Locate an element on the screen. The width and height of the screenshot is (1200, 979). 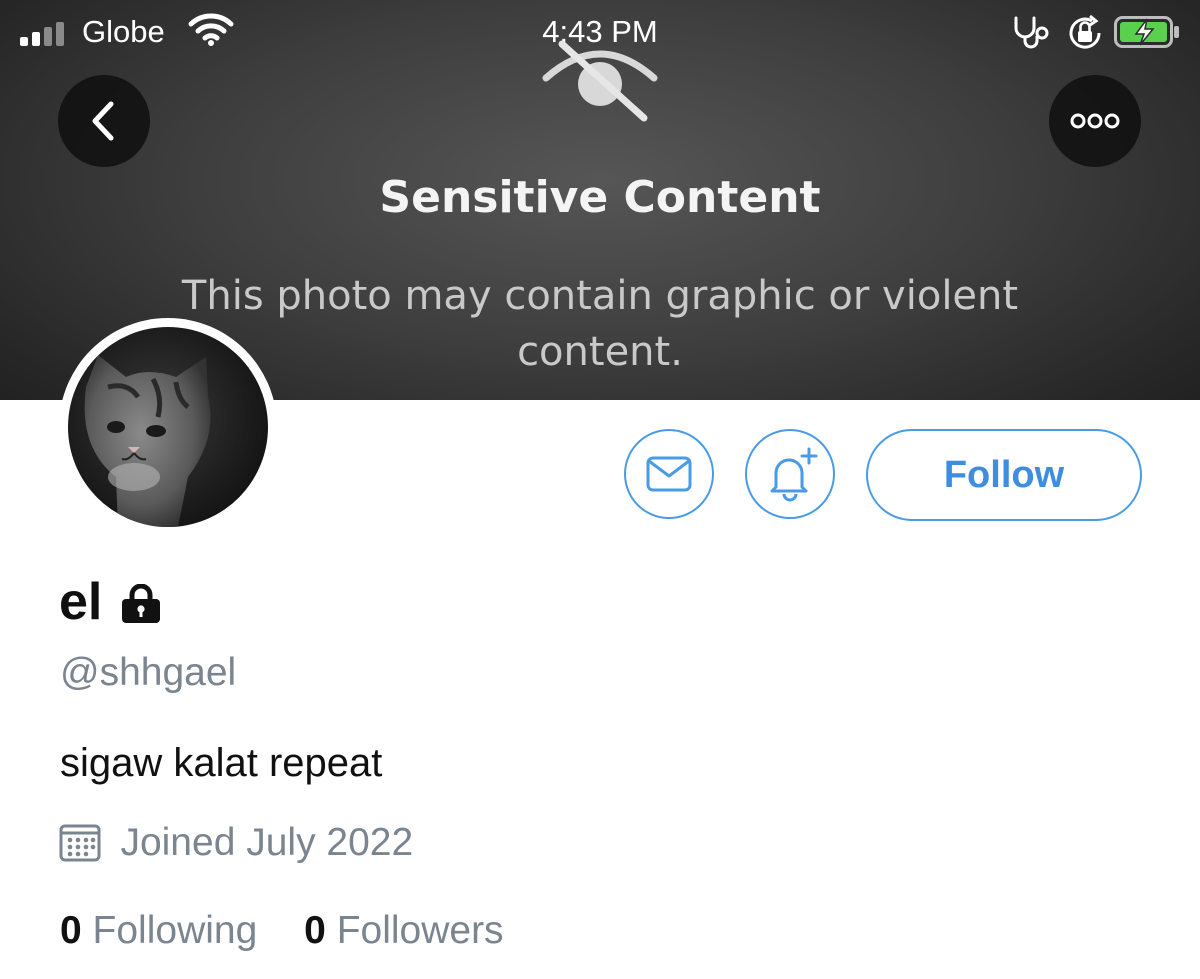
back-button is located at coordinates (104, 121).